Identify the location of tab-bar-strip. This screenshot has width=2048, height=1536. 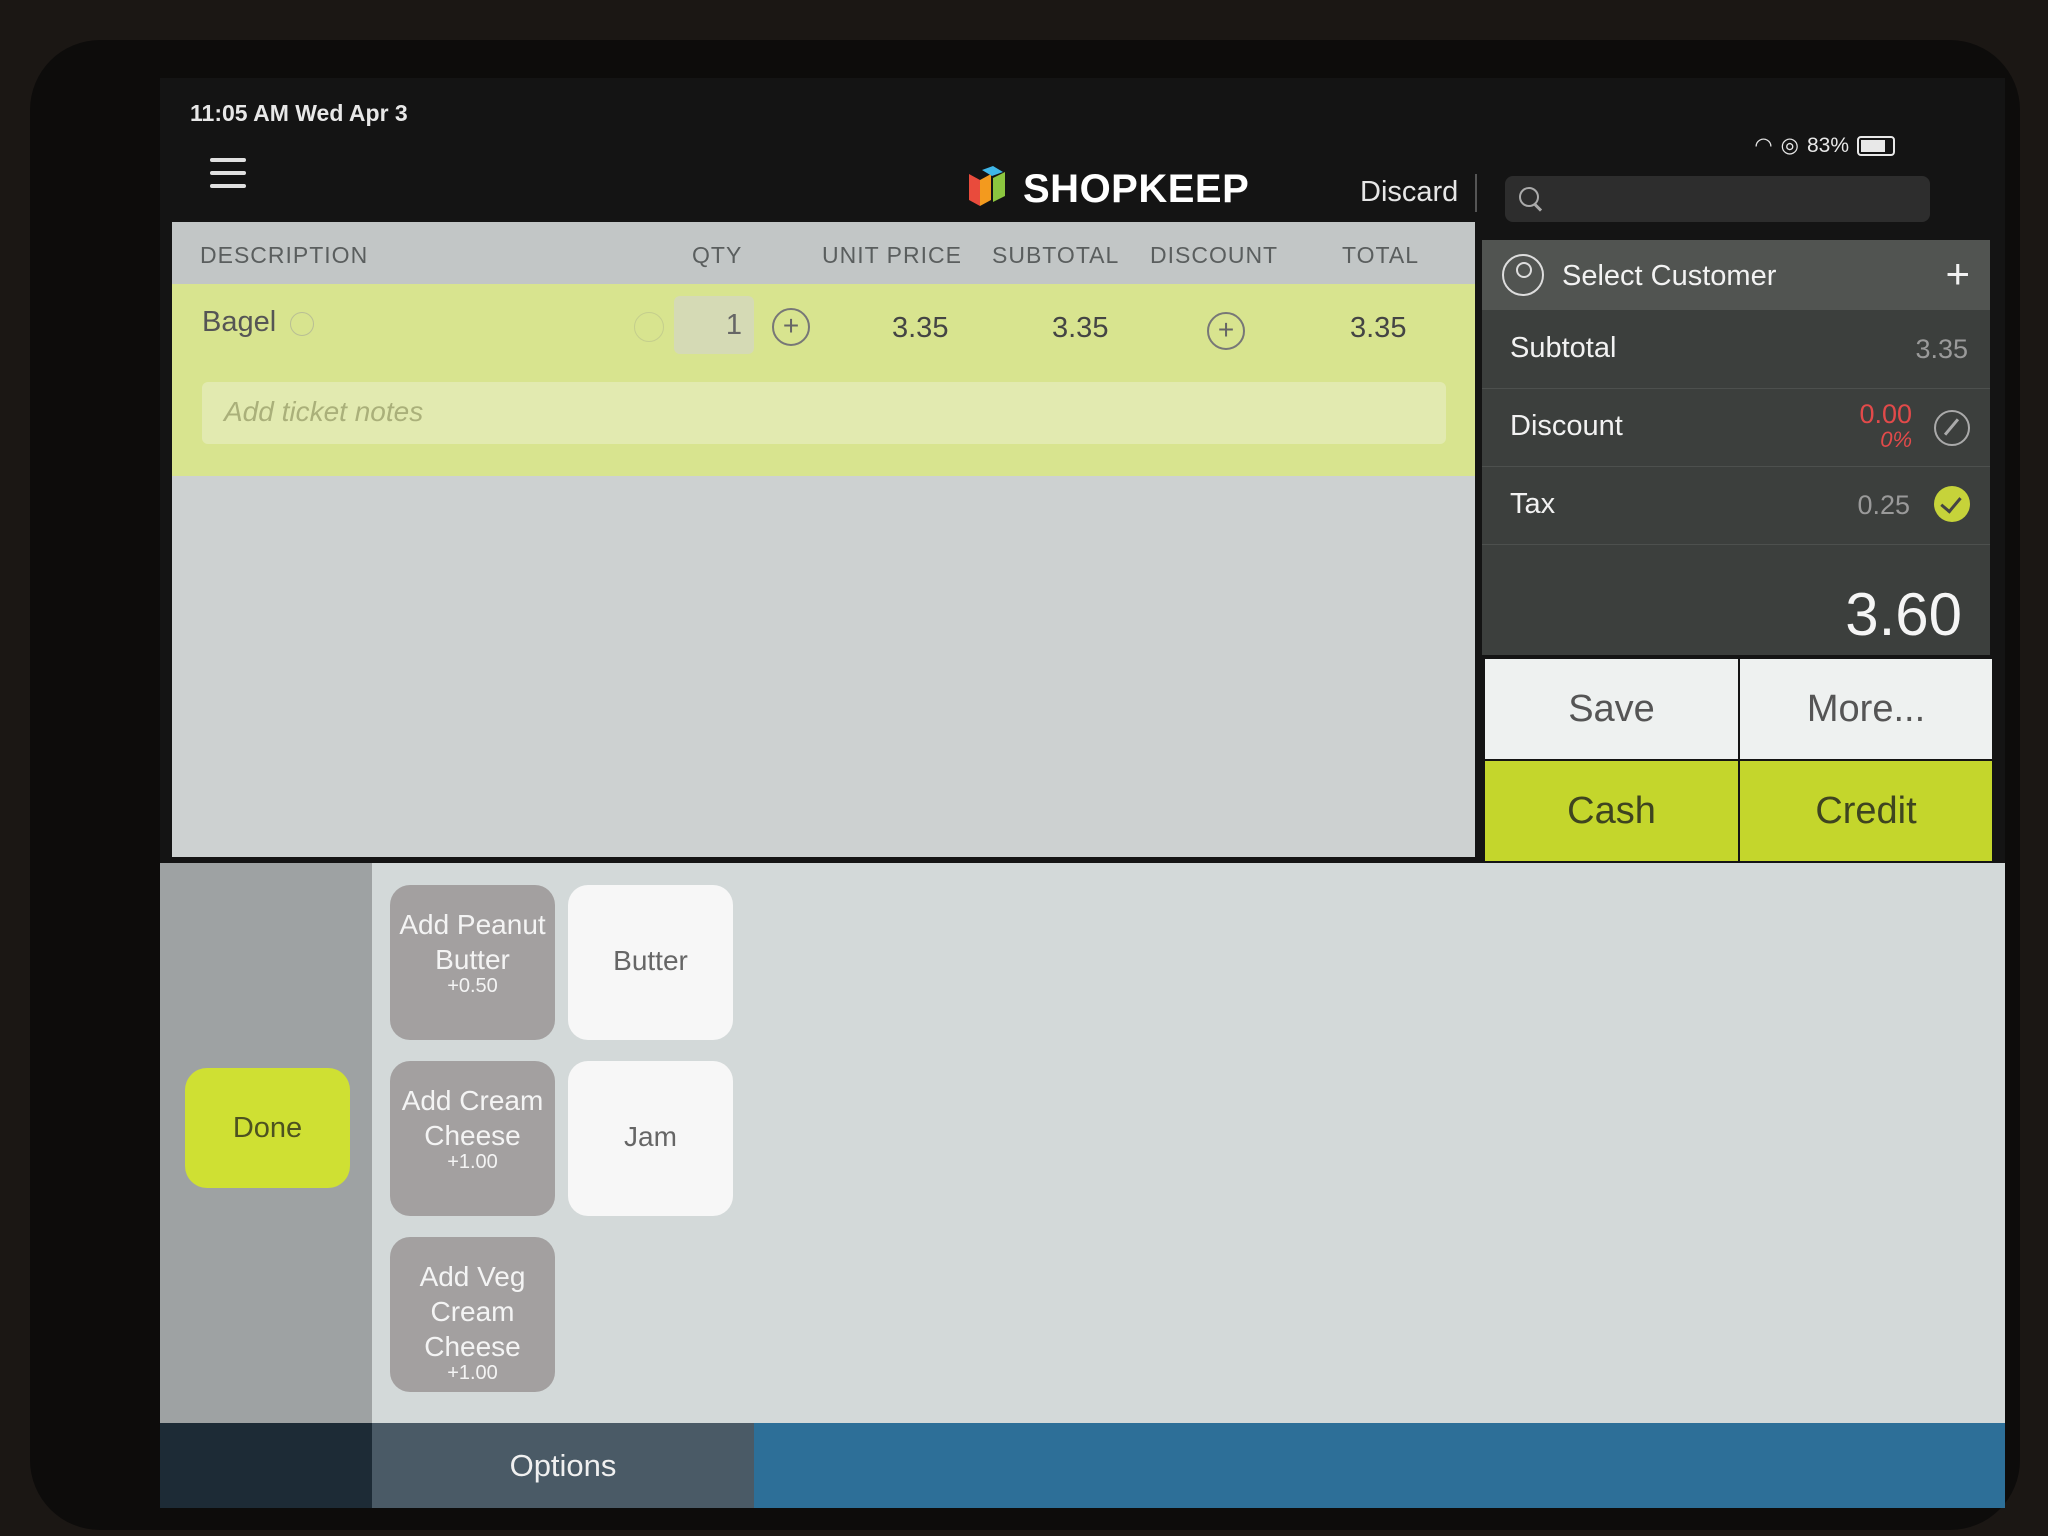
(1379, 1465).